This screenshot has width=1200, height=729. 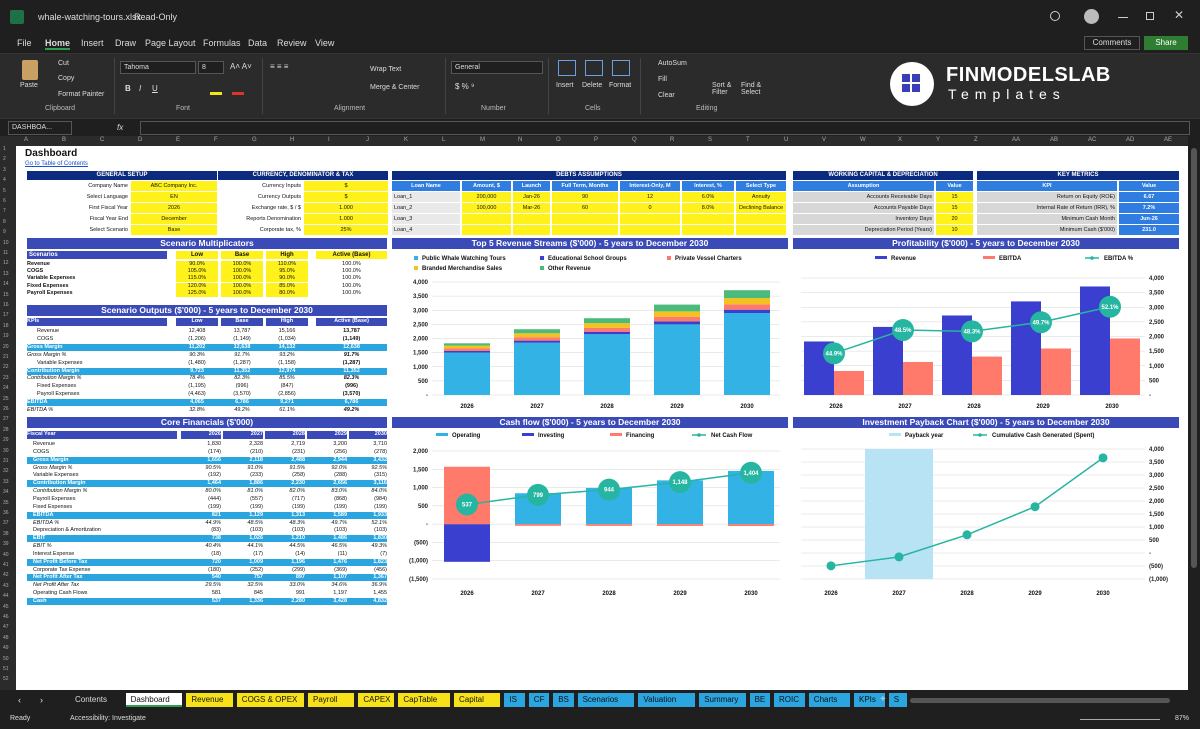 What do you see at coordinates (755, 89) in the screenshot?
I see `find-select-button: Find & Select` at bounding box center [755, 89].